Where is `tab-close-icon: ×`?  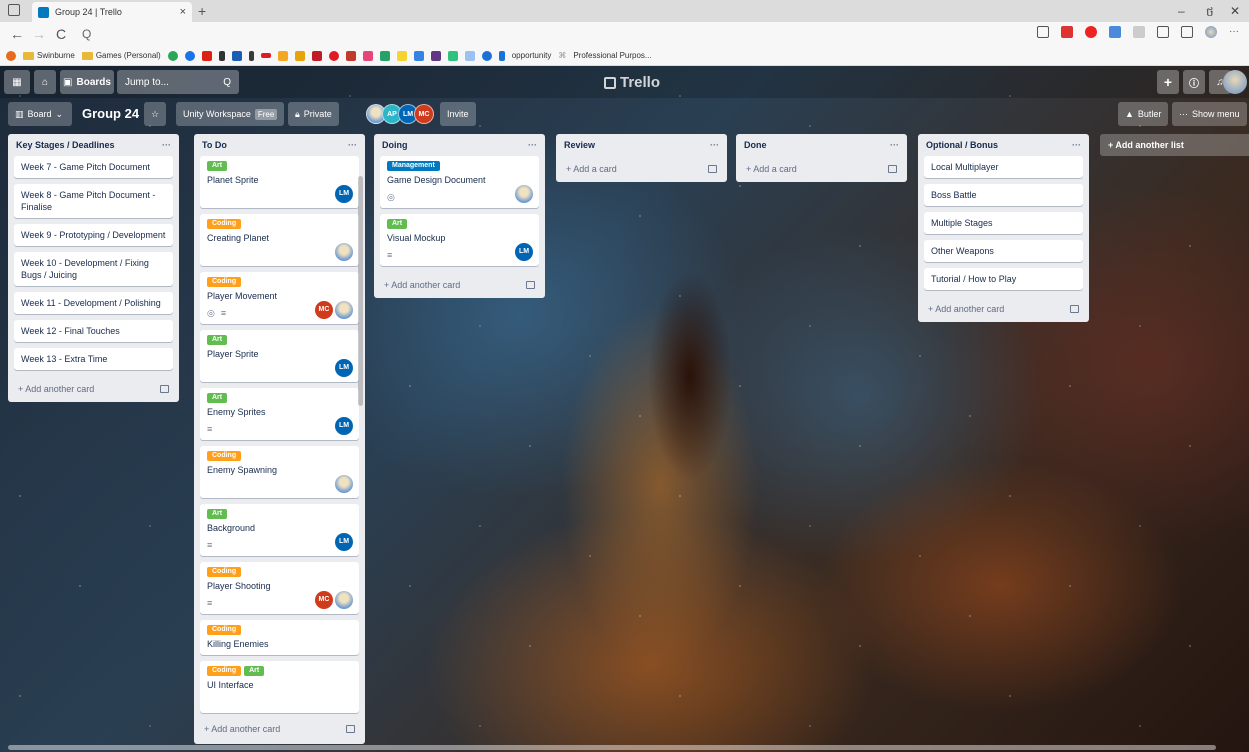
tab-close-icon: × is located at coordinates (183, 12).